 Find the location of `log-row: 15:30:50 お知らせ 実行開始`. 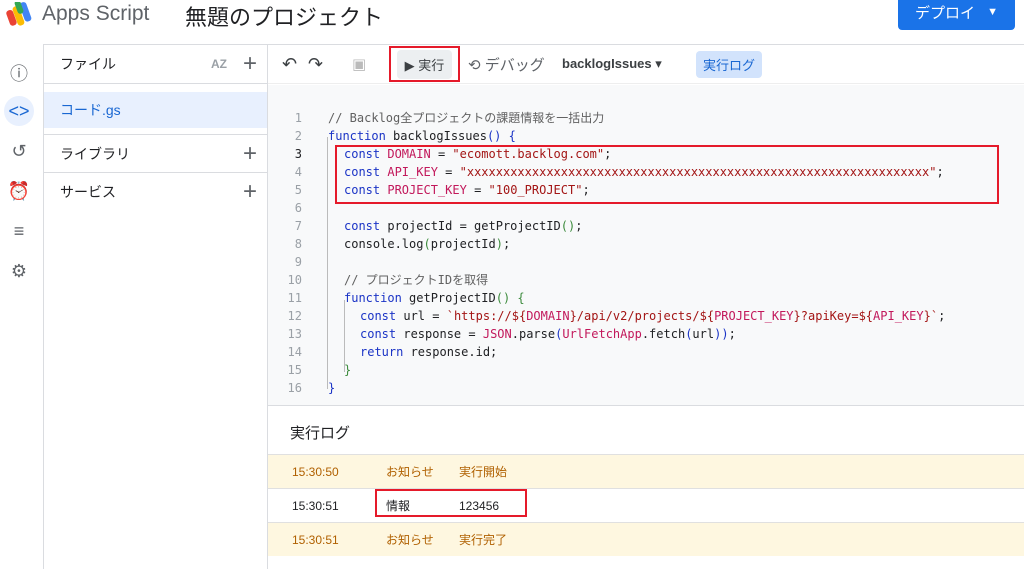

log-row: 15:30:50 お知らせ 実行開始 is located at coordinates (646, 471).